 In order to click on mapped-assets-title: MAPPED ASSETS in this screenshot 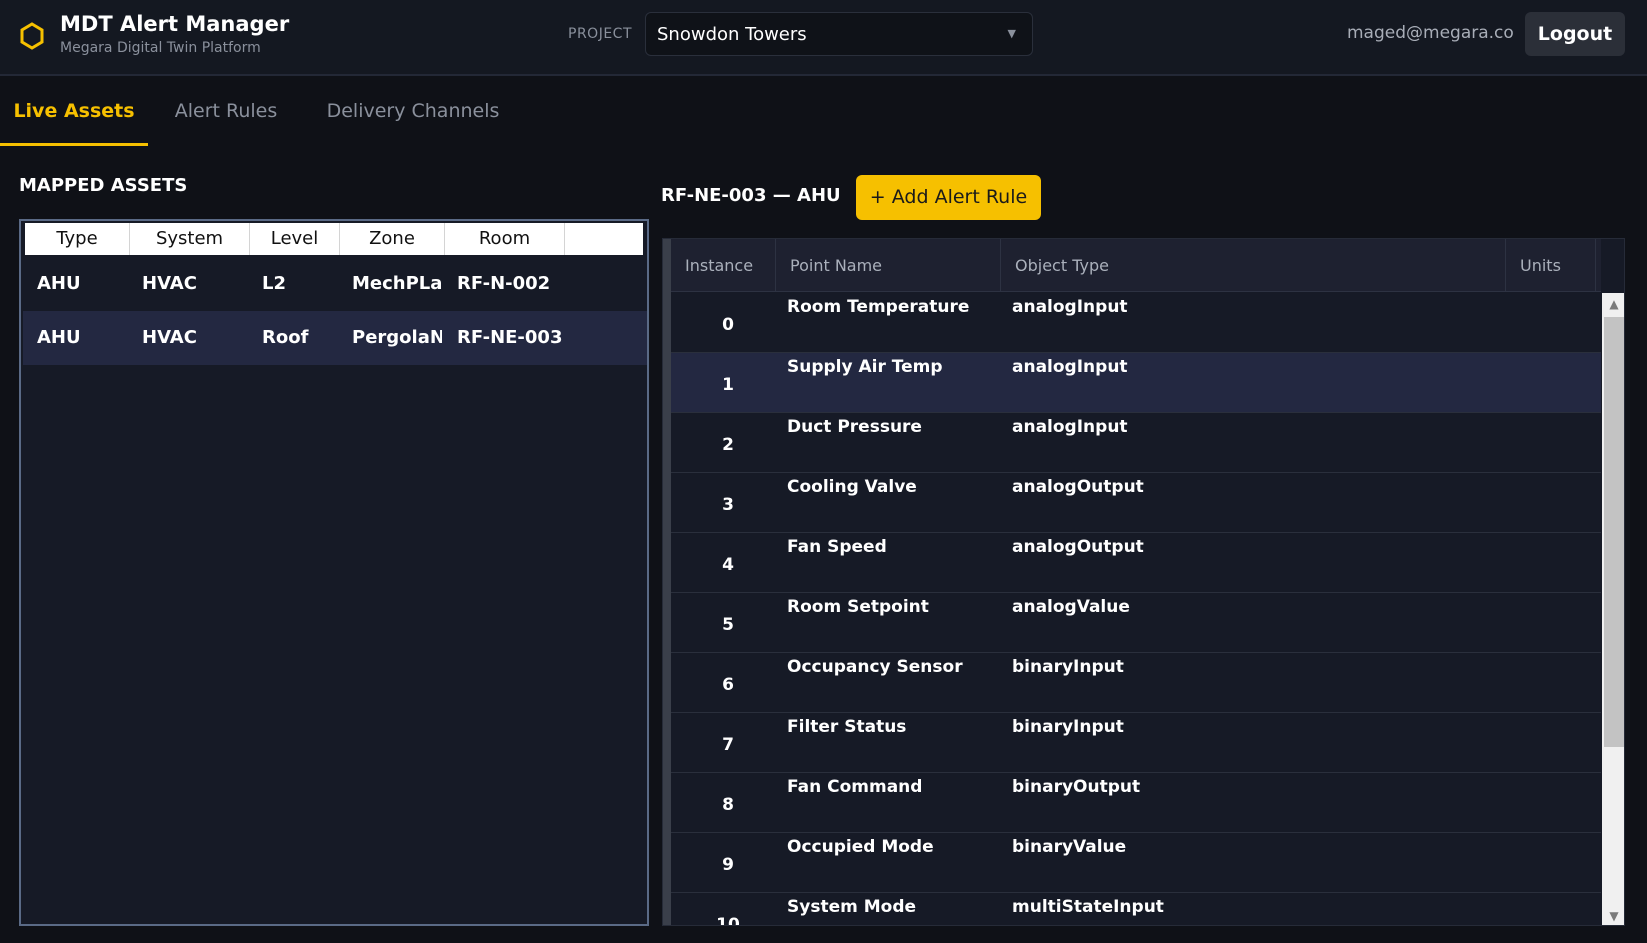, I will do `click(103, 185)`.